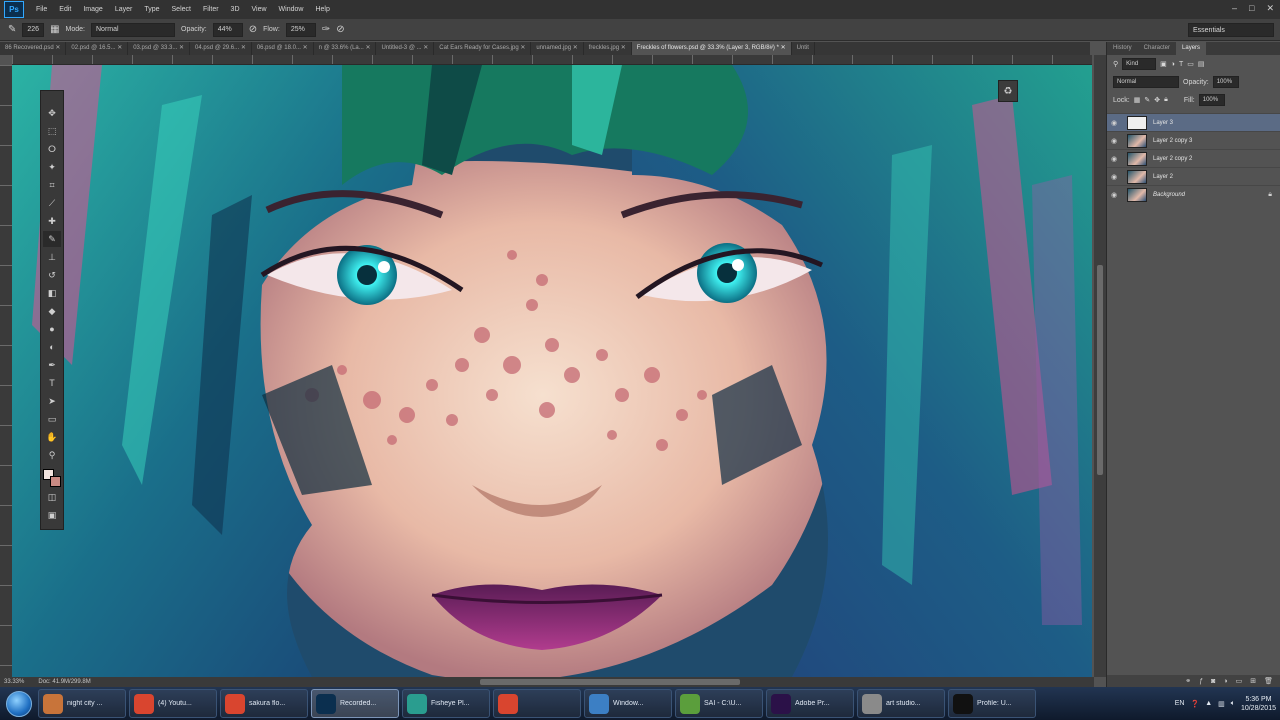 This screenshot has width=1280, height=720. I want to click on lock-paint-icon: ✎, so click(1147, 100).